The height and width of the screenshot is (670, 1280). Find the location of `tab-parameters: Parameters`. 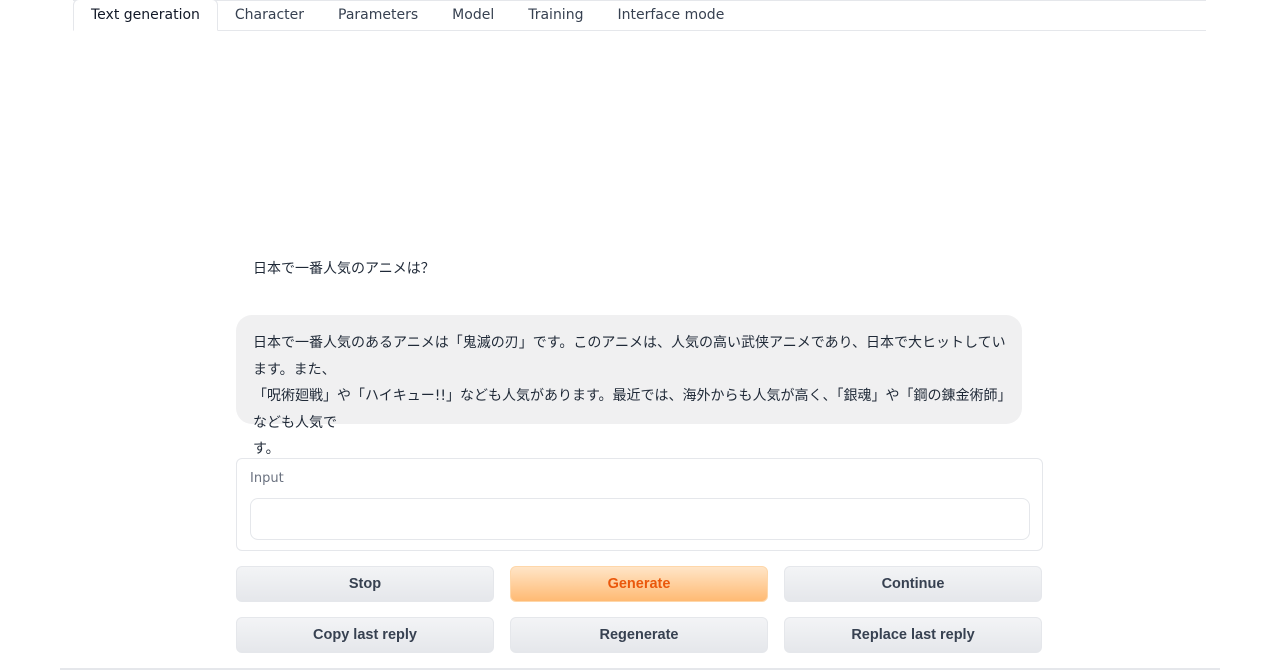

tab-parameters: Parameters is located at coordinates (378, 15).